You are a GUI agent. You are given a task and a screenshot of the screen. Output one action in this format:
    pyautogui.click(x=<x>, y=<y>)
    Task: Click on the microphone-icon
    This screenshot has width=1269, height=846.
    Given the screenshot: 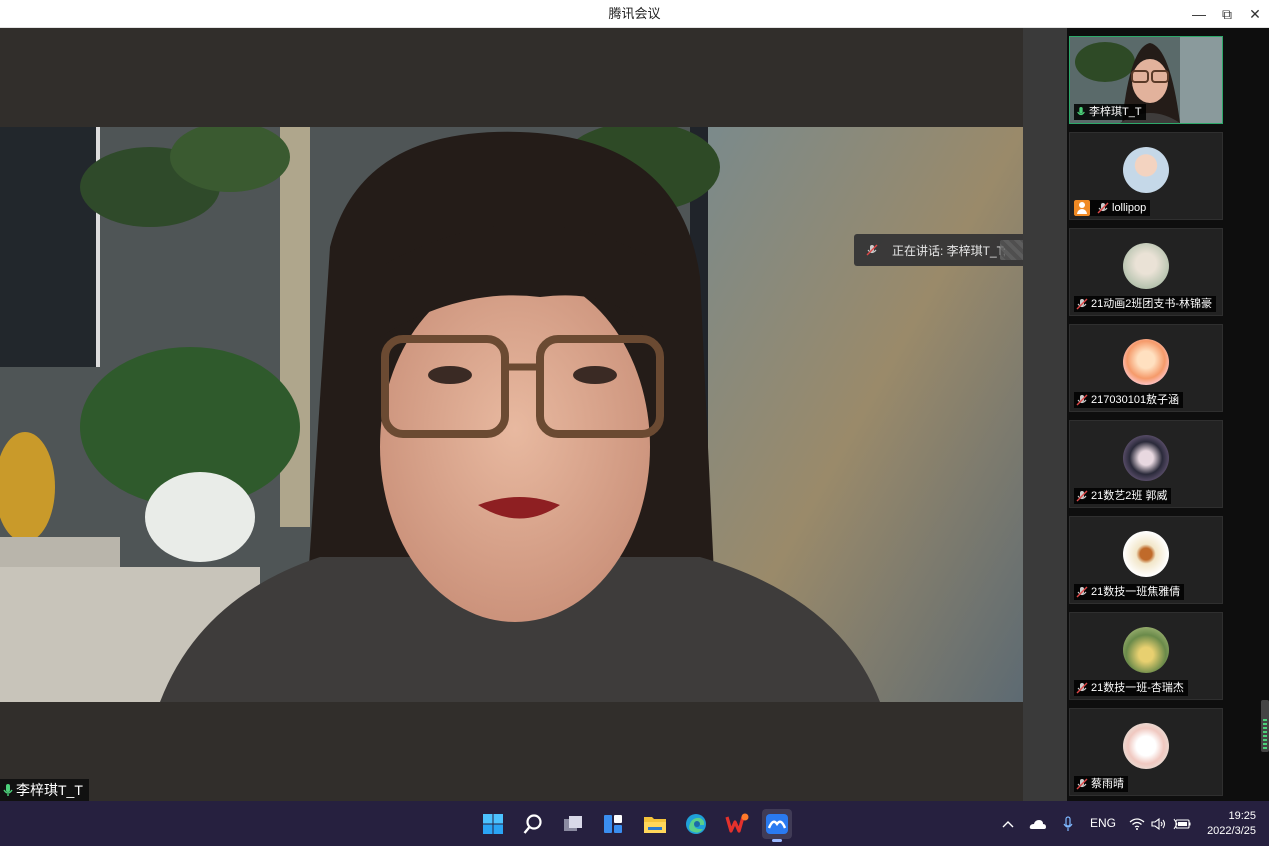 What is the action you would take?
    pyautogui.click(x=1068, y=823)
    